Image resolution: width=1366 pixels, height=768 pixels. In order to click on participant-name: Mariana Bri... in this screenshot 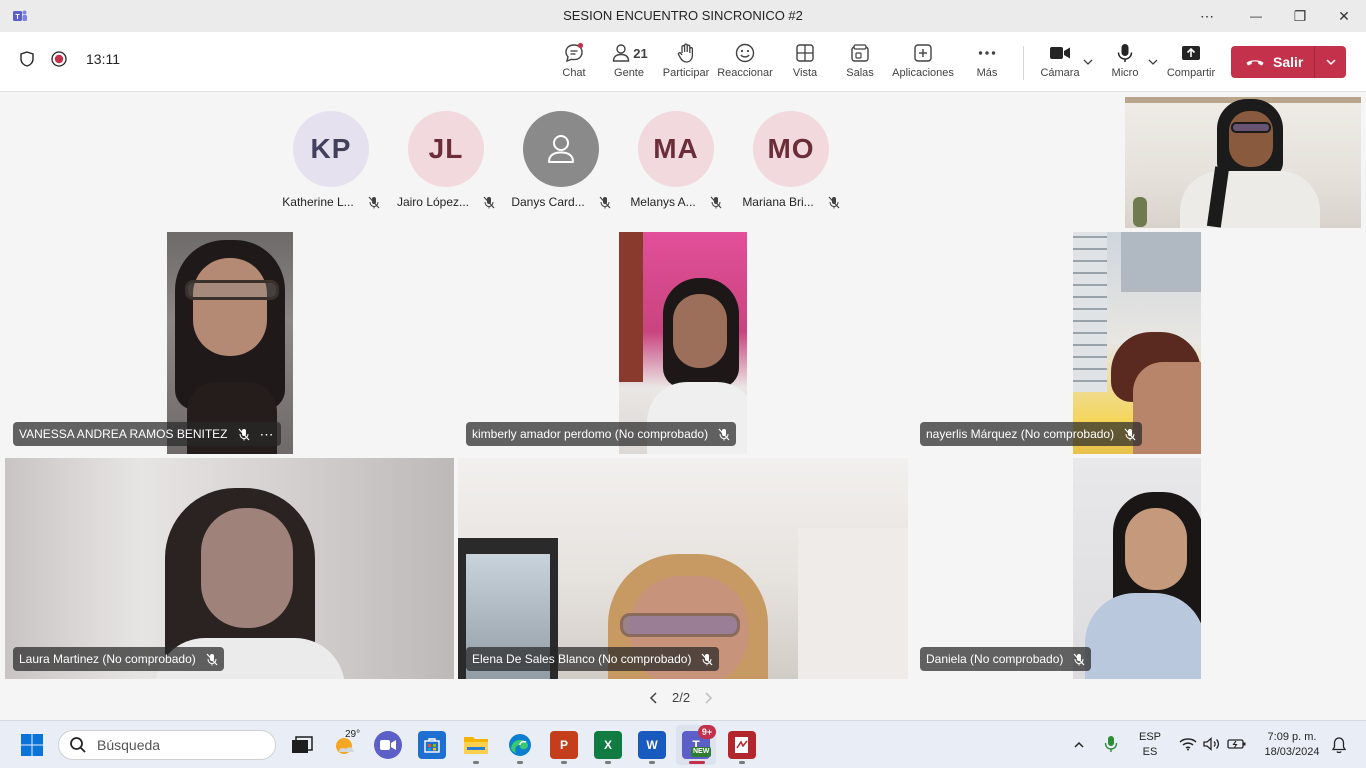, I will do `click(778, 202)`.